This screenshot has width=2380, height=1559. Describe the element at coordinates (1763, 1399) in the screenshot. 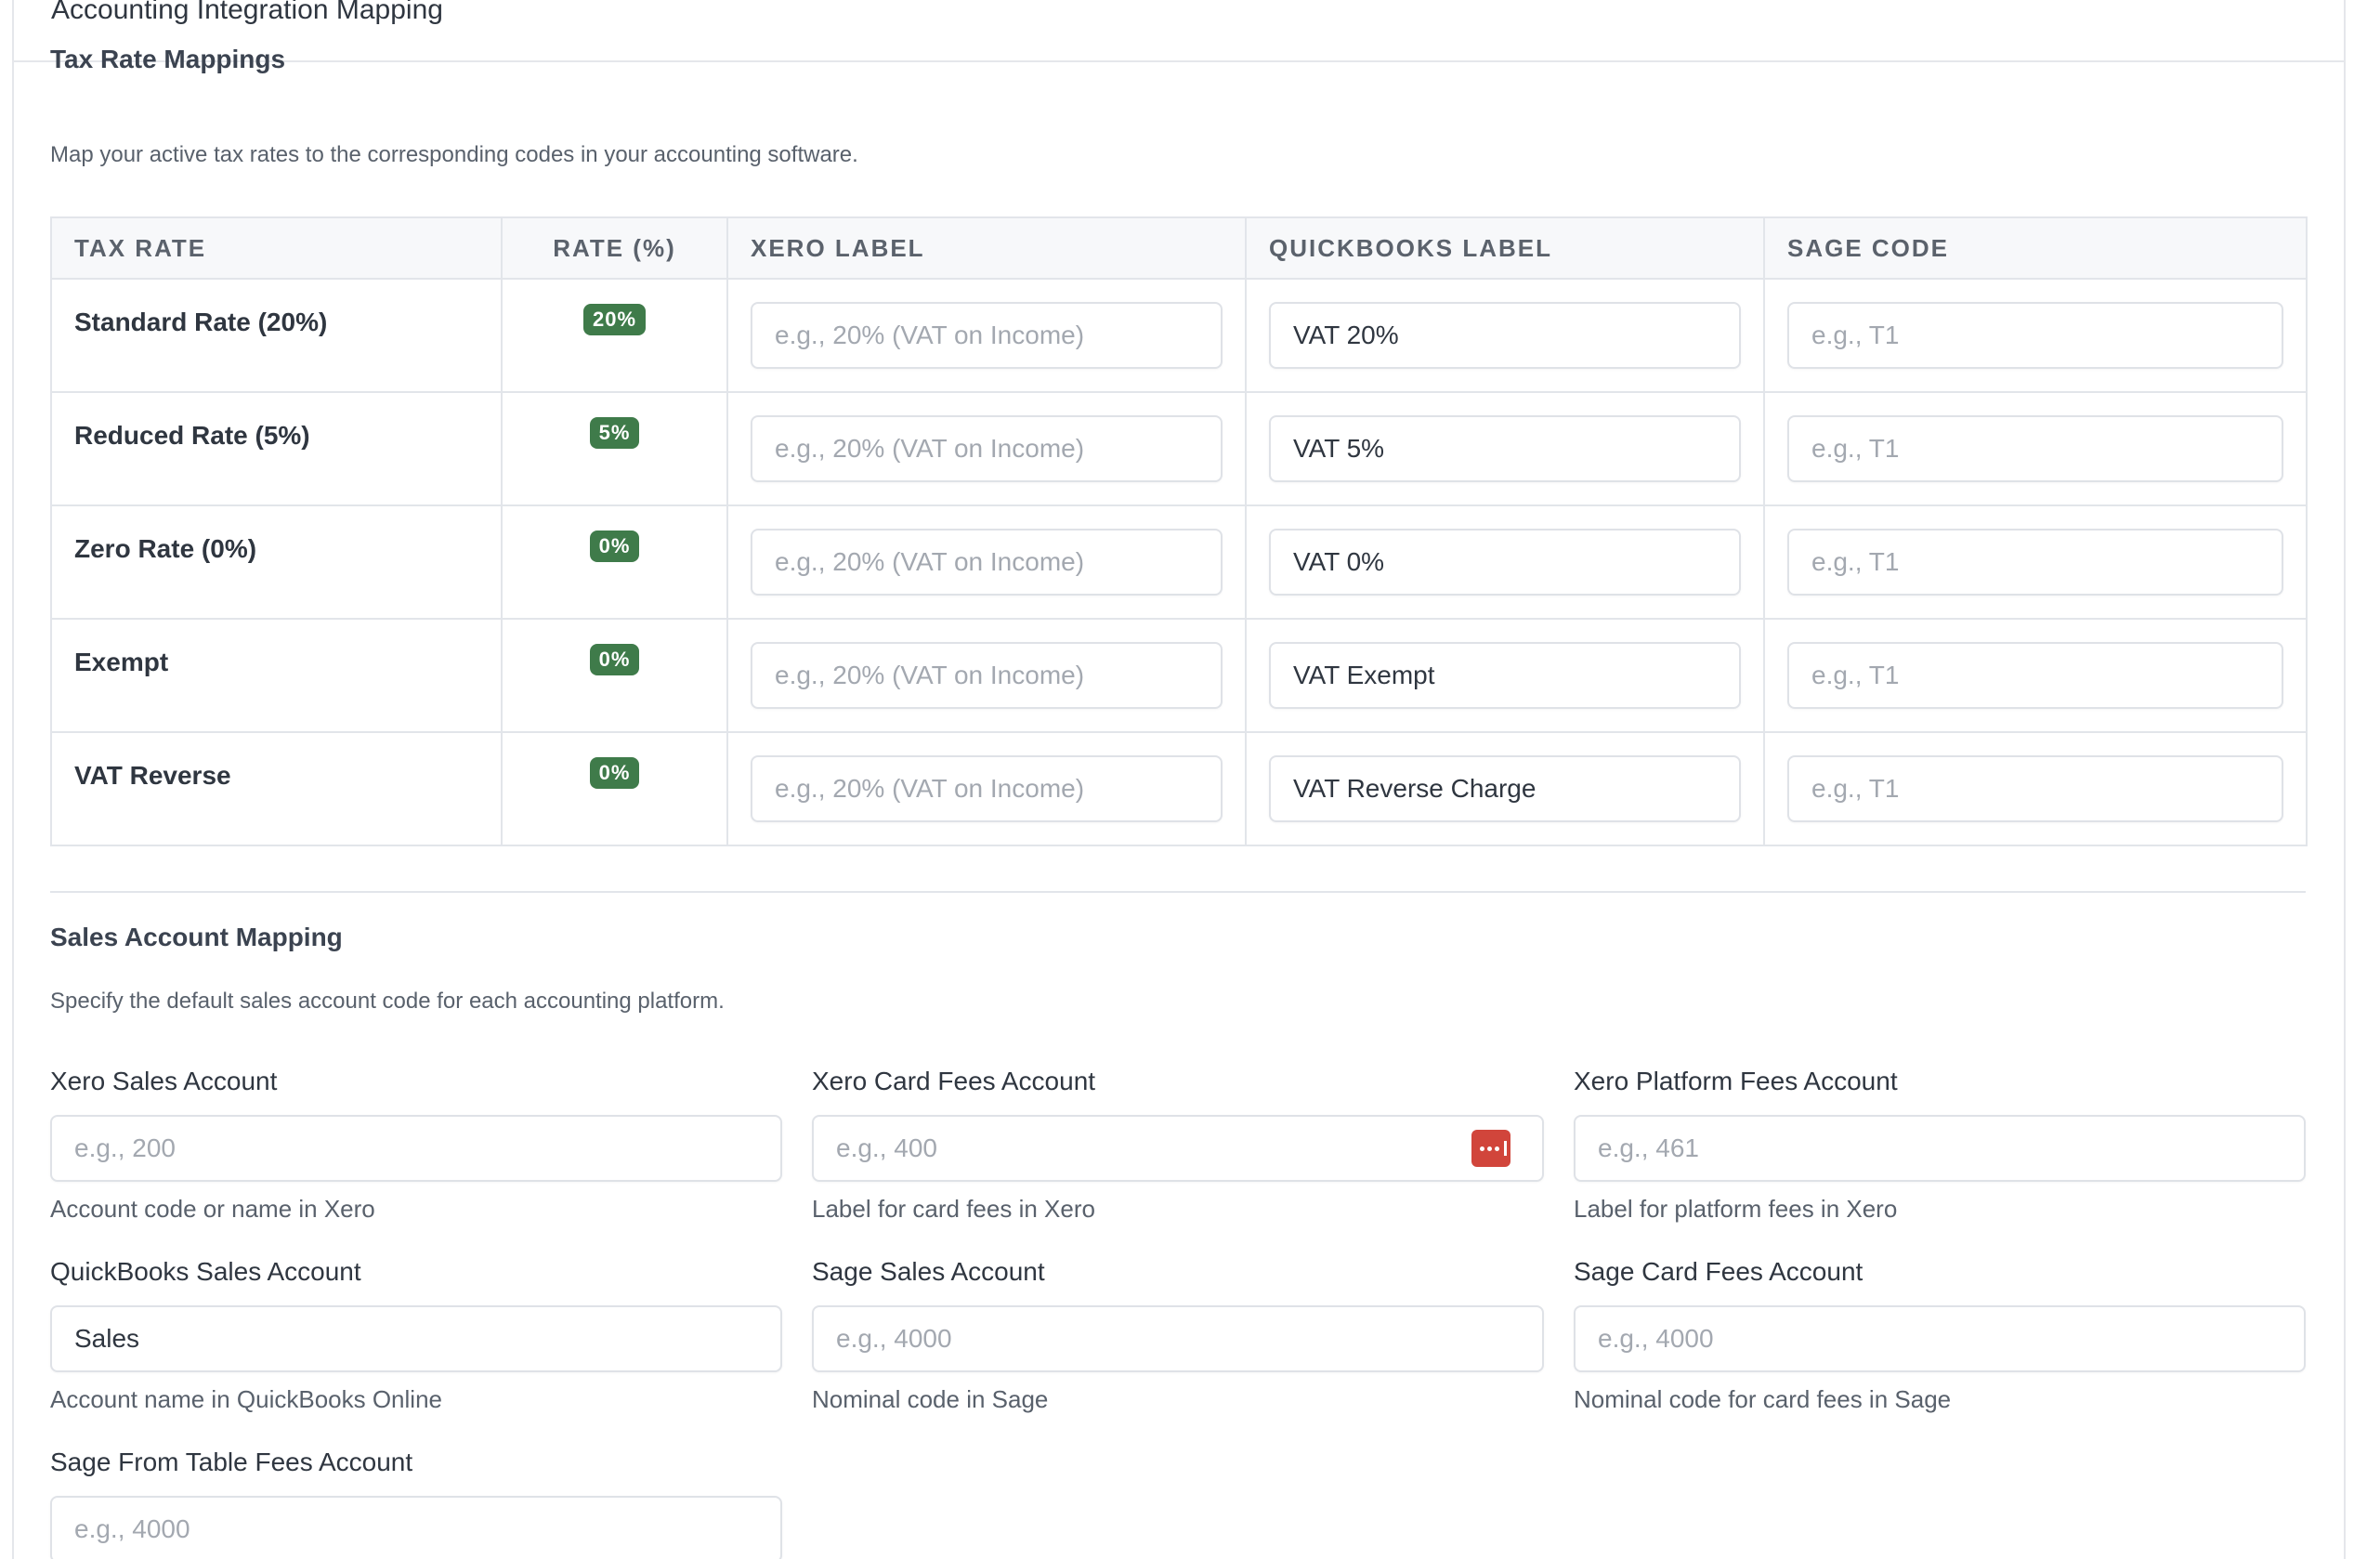

I see `field-help: Nominal code for card fees in Sage` at that location.